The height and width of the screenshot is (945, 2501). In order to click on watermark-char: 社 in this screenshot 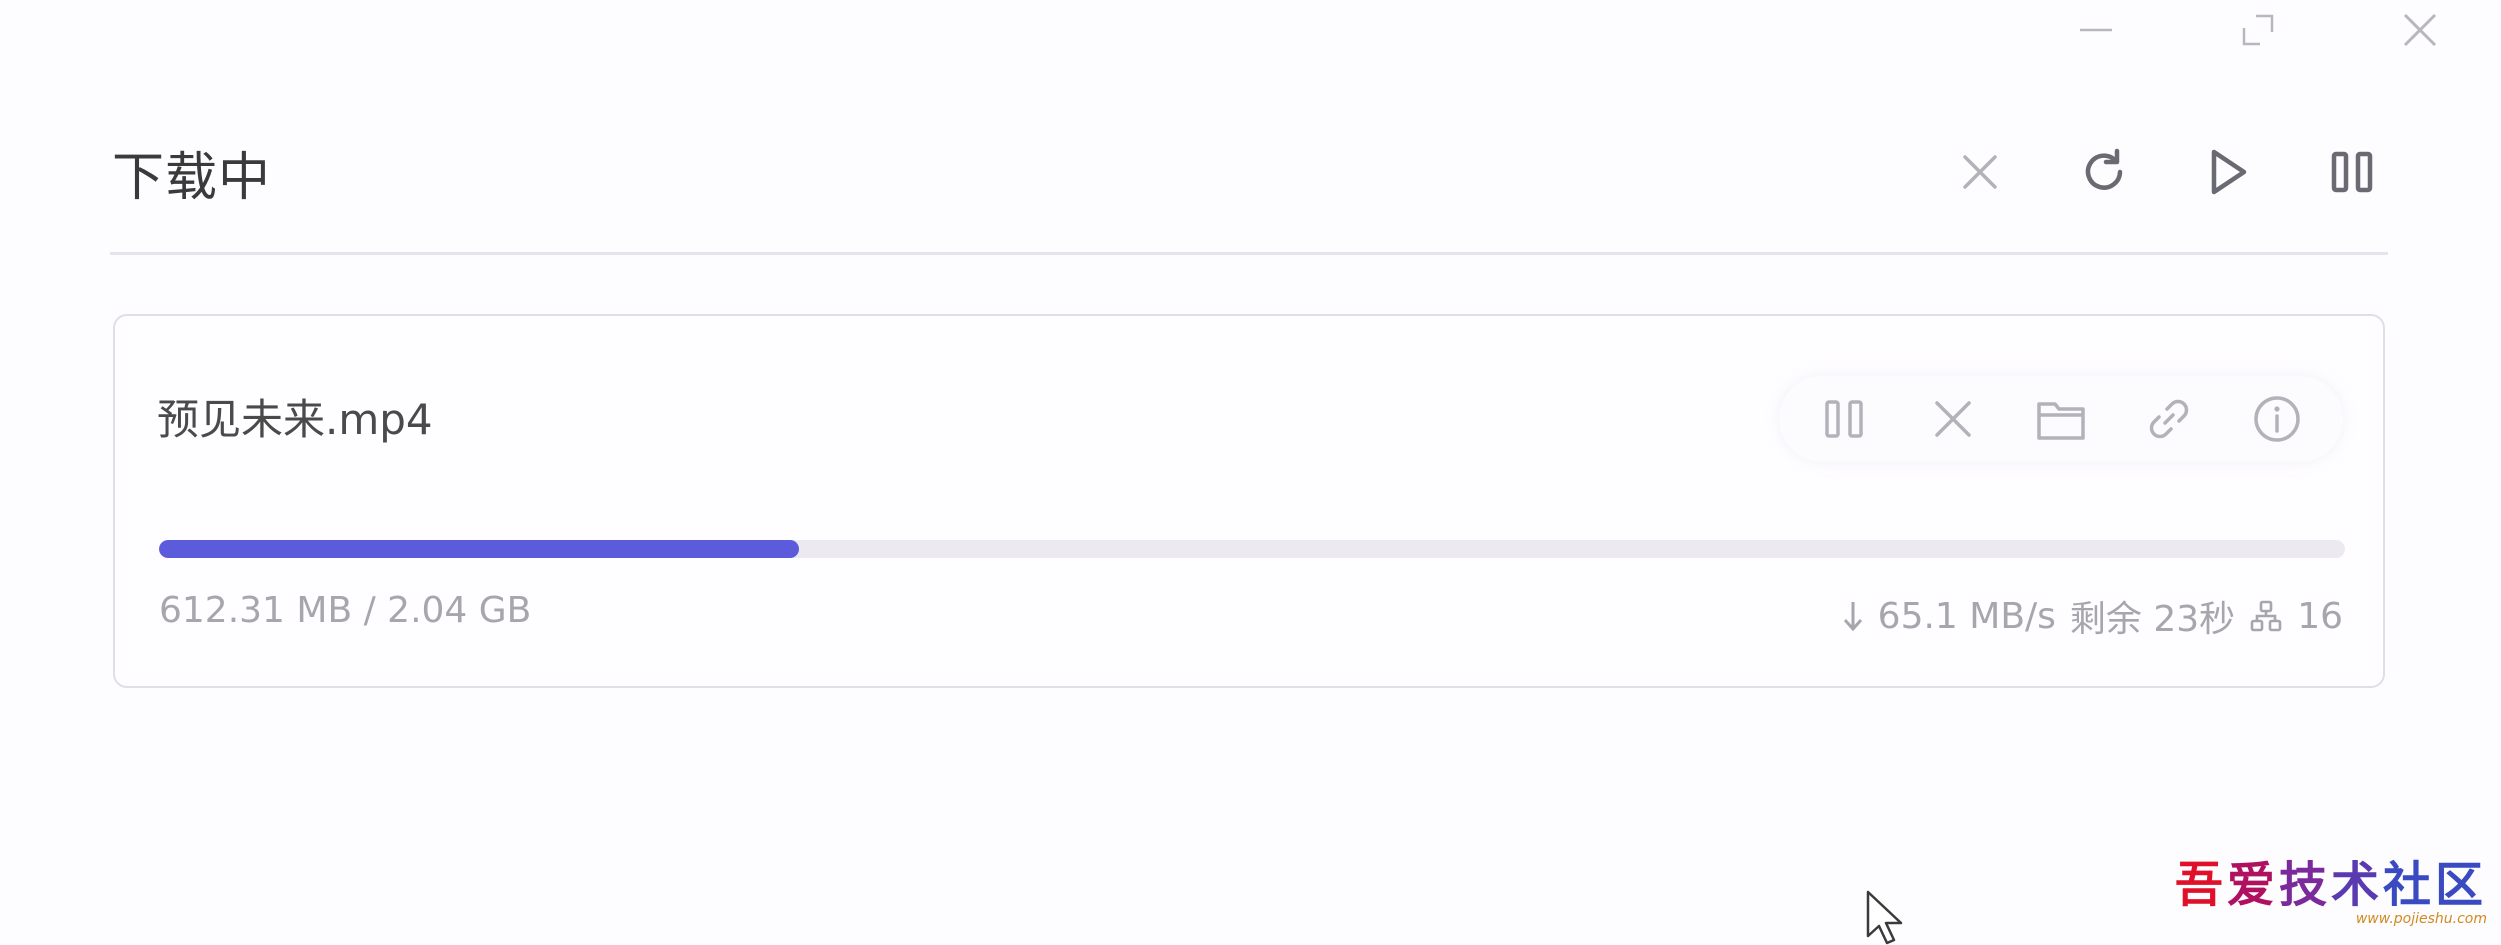, I will do `click(2408, 885)`.